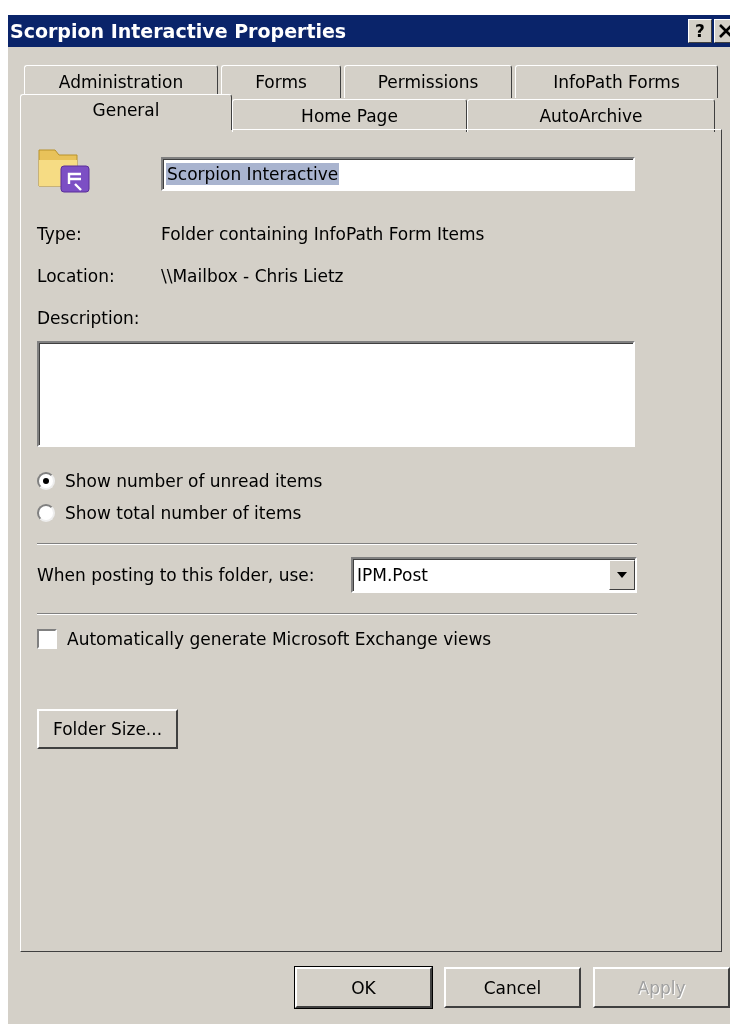 This screenshot has height=1024, width=730. I want to click on window-title: Scorpion Interactive Properties, so click(179, 31).